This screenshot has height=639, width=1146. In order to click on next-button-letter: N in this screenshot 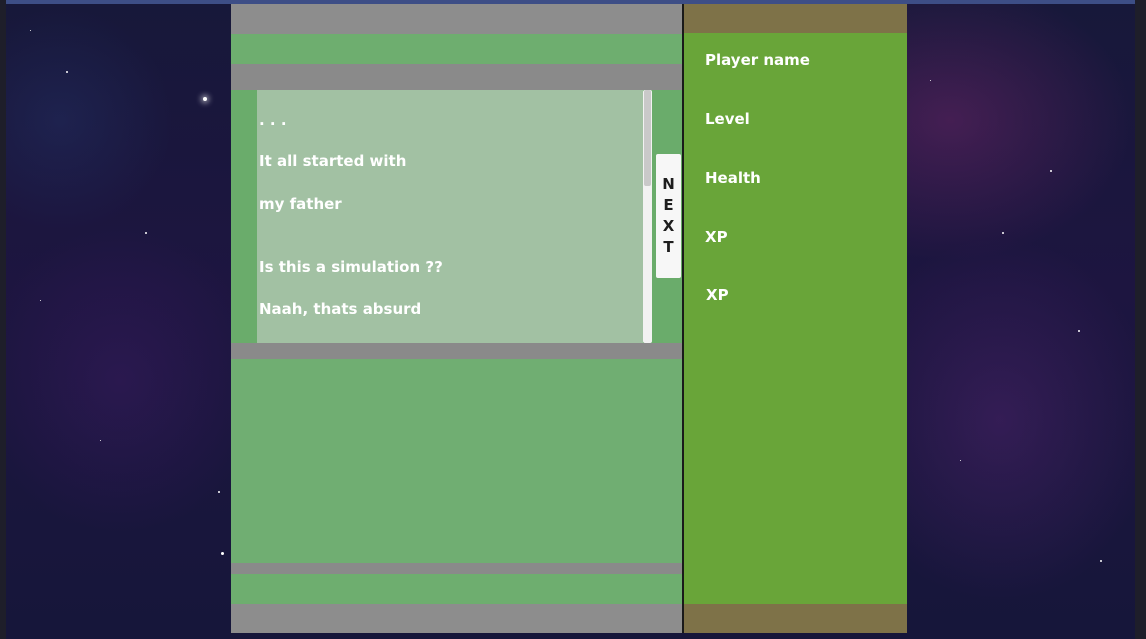, I will do `click(668, 184)`.